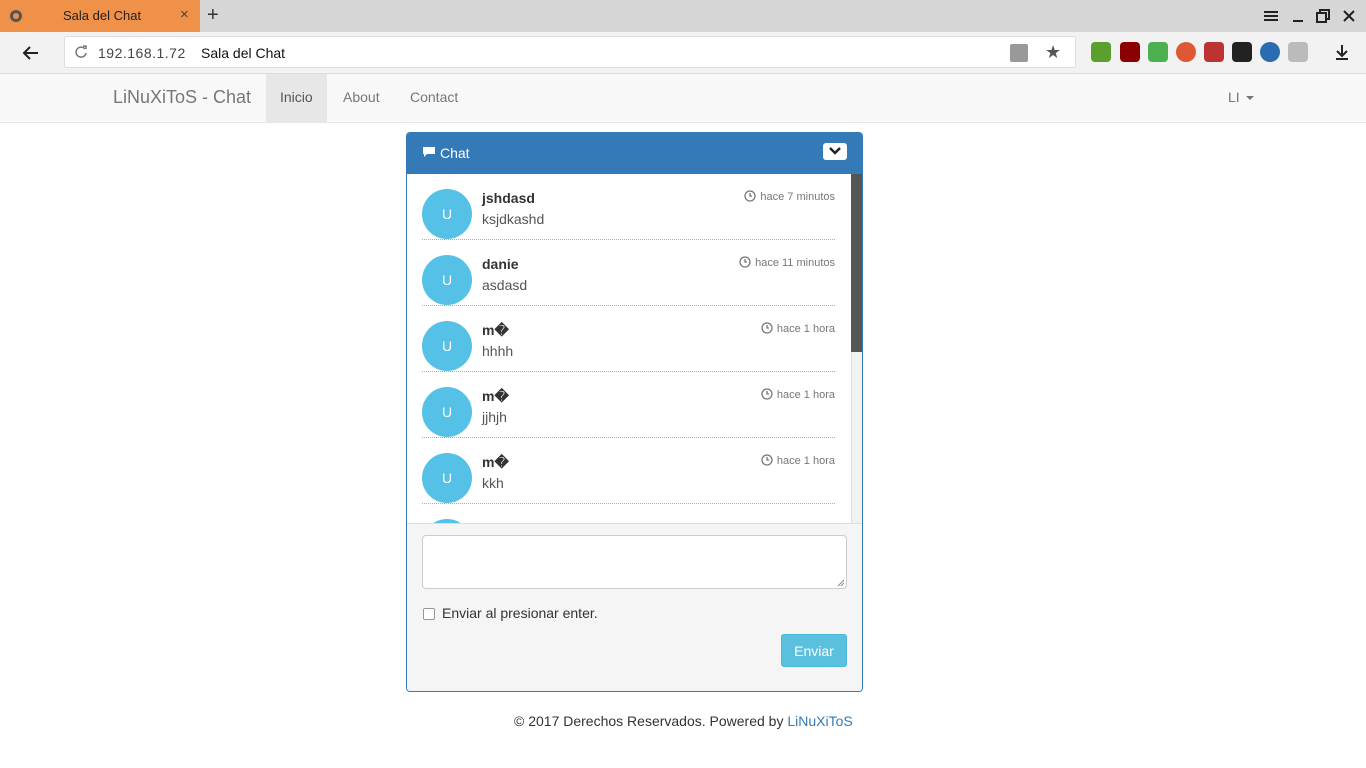  What do you see at coordinates (814, 650) in the screenshot?
I see `send-button: Enviar` at bounding box center [814, 650].